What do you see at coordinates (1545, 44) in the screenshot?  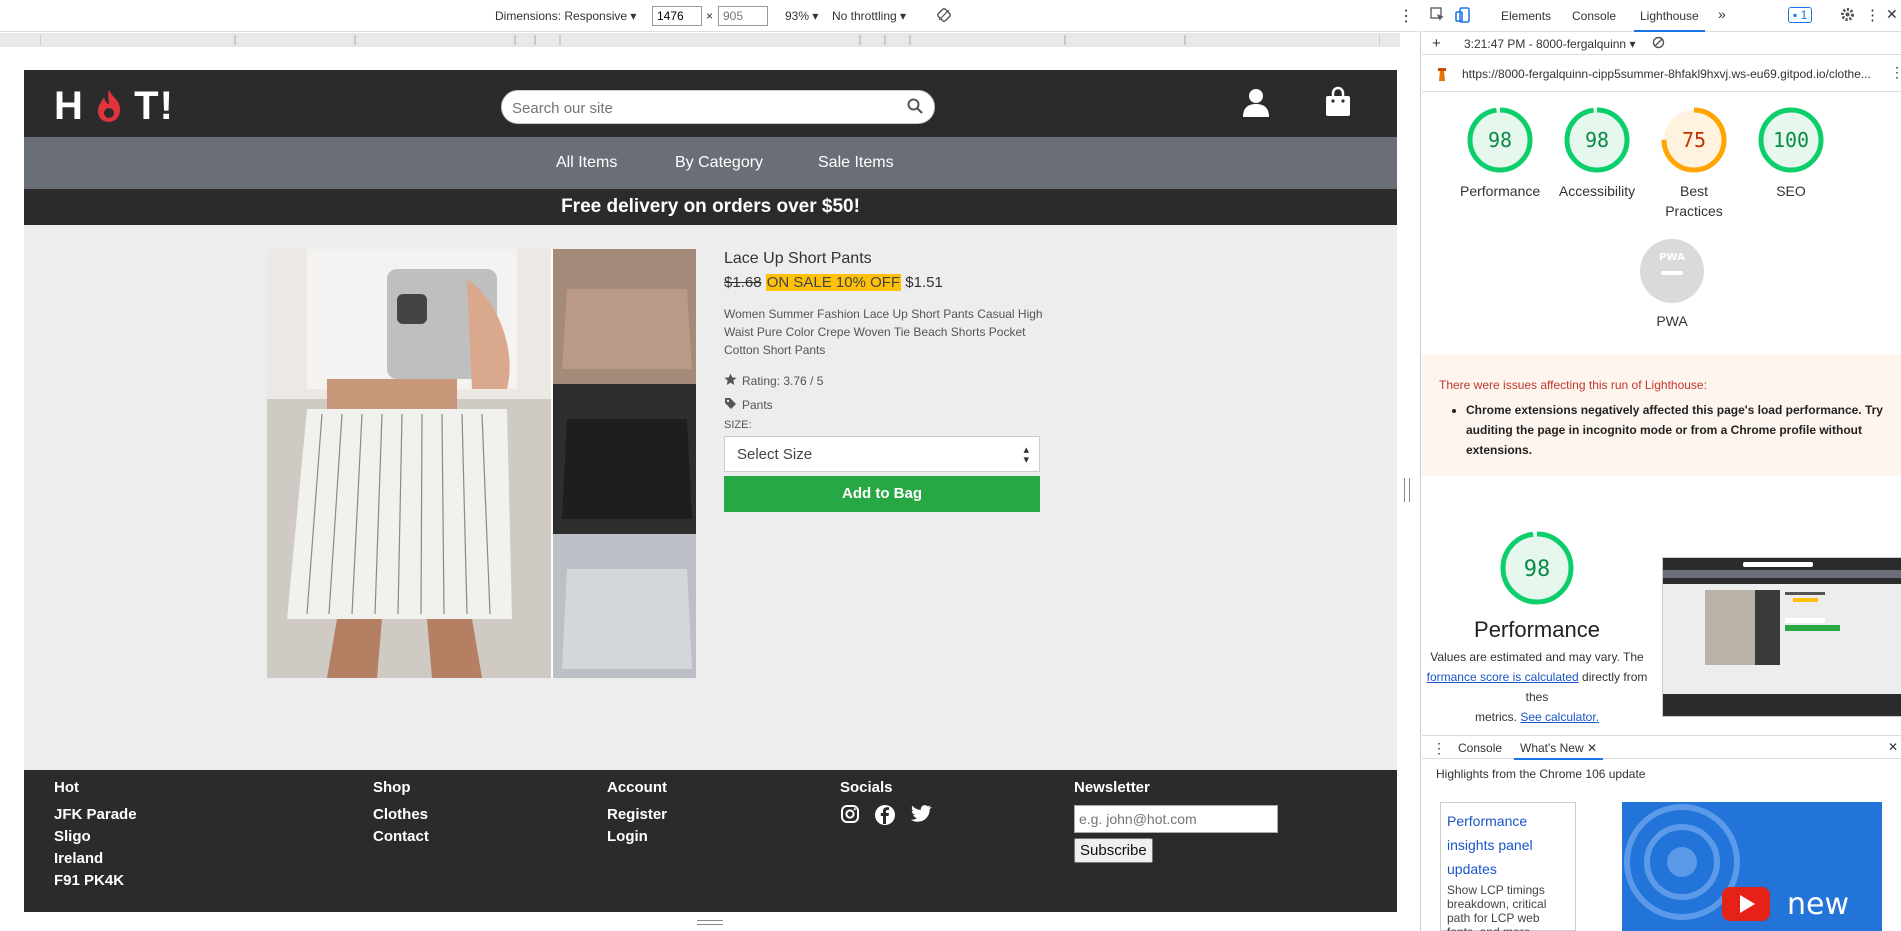 I see `report-time: 3:21:47 PM - 8000-fergalquinn` at bounding box center [1545, 44].